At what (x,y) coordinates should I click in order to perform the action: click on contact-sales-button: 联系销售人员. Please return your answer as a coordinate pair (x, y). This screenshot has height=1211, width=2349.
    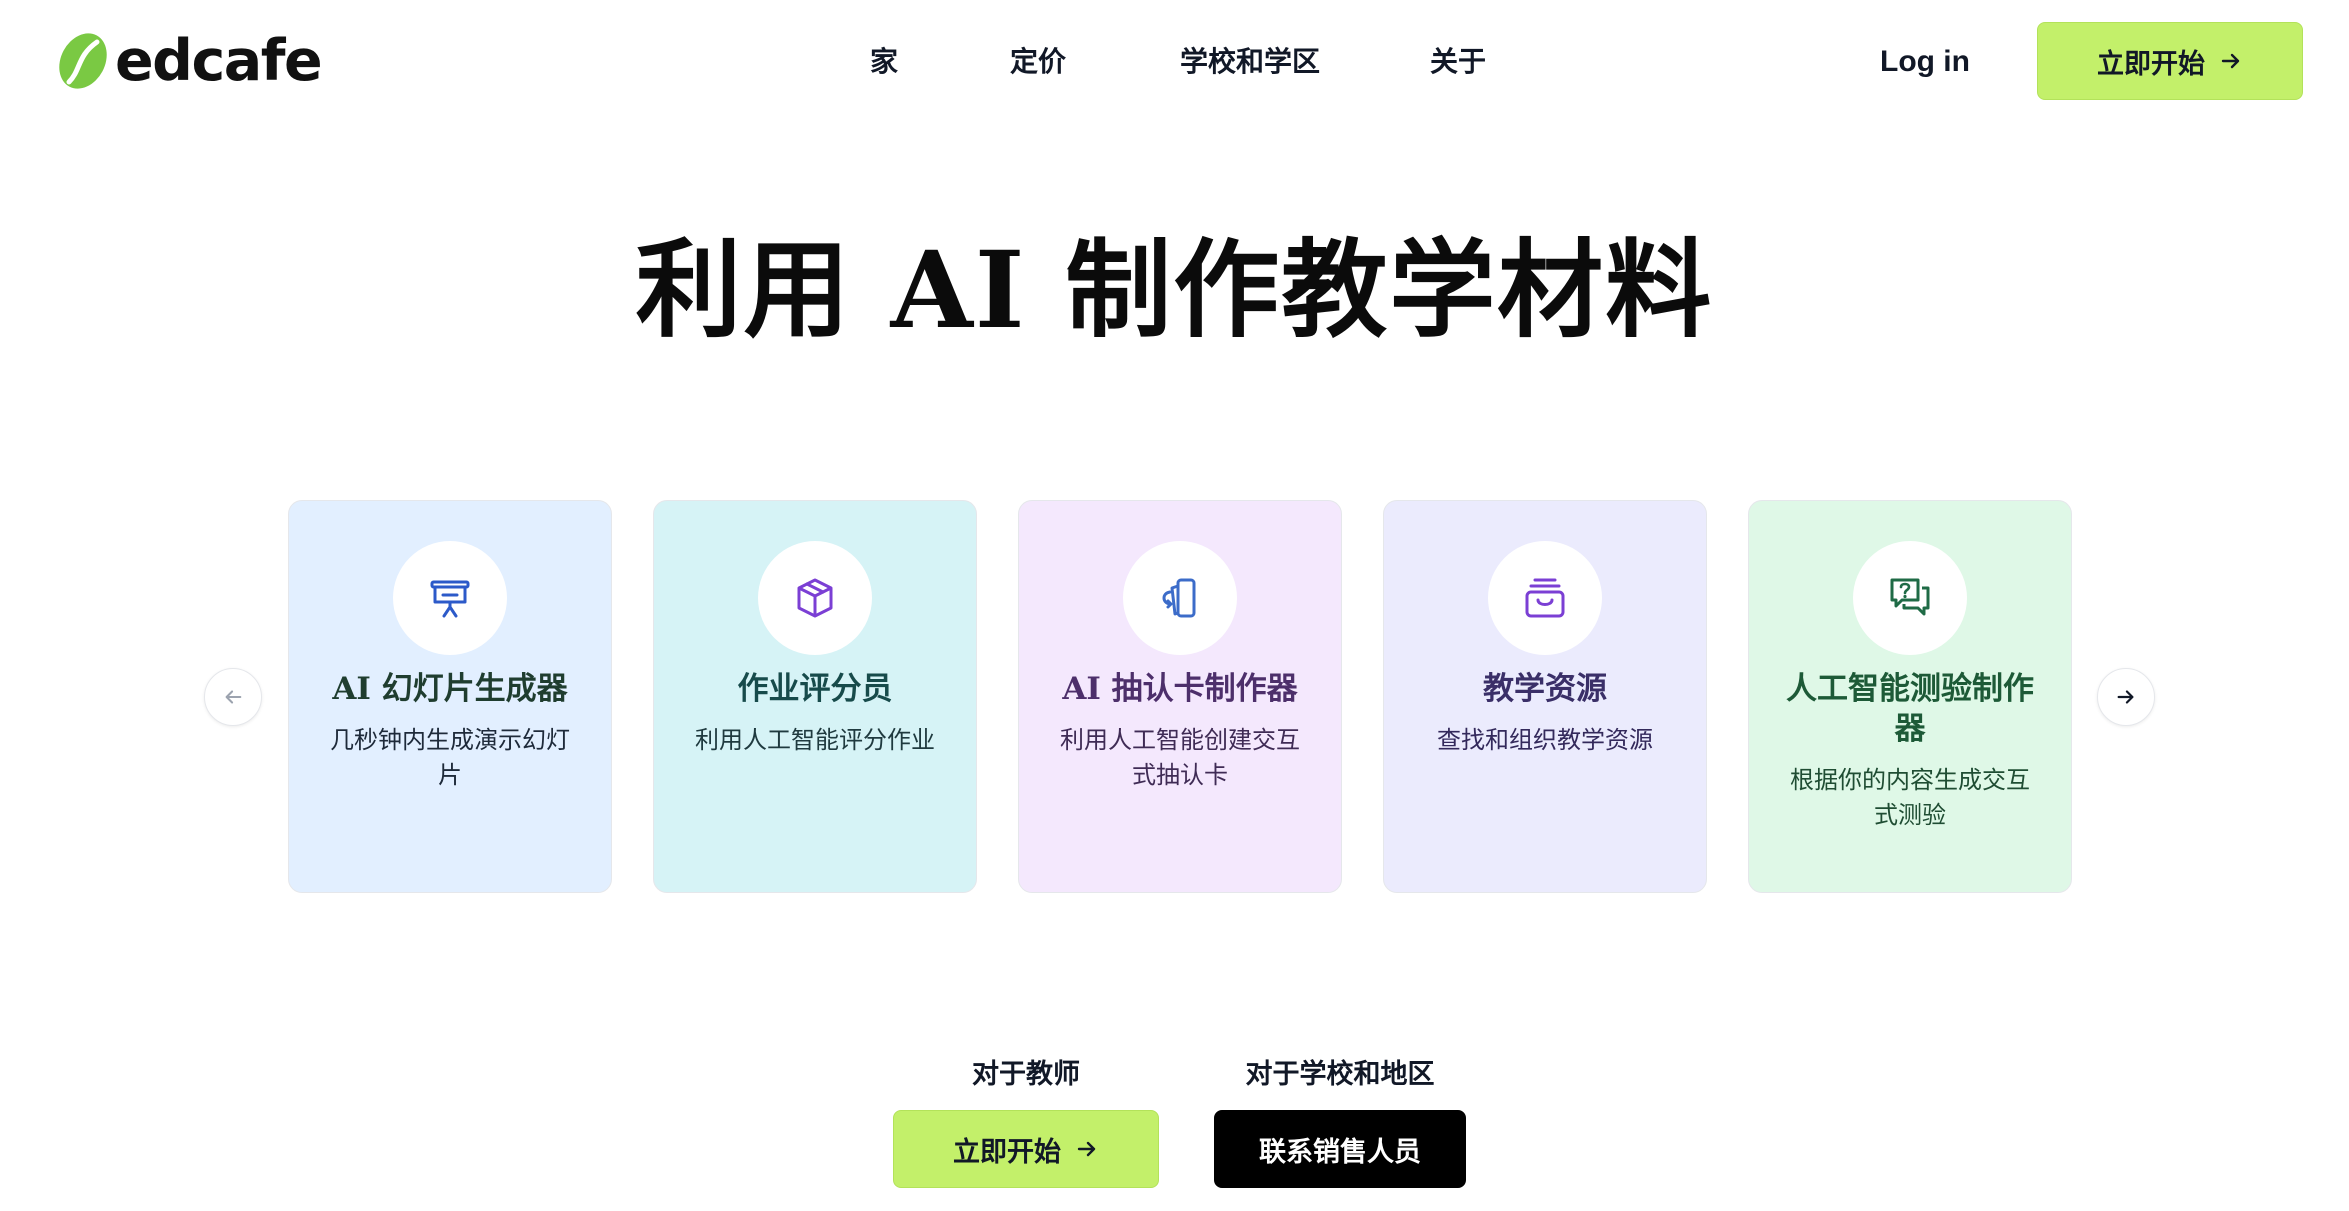
    Looking at the image, I should click on (1340, 1149).